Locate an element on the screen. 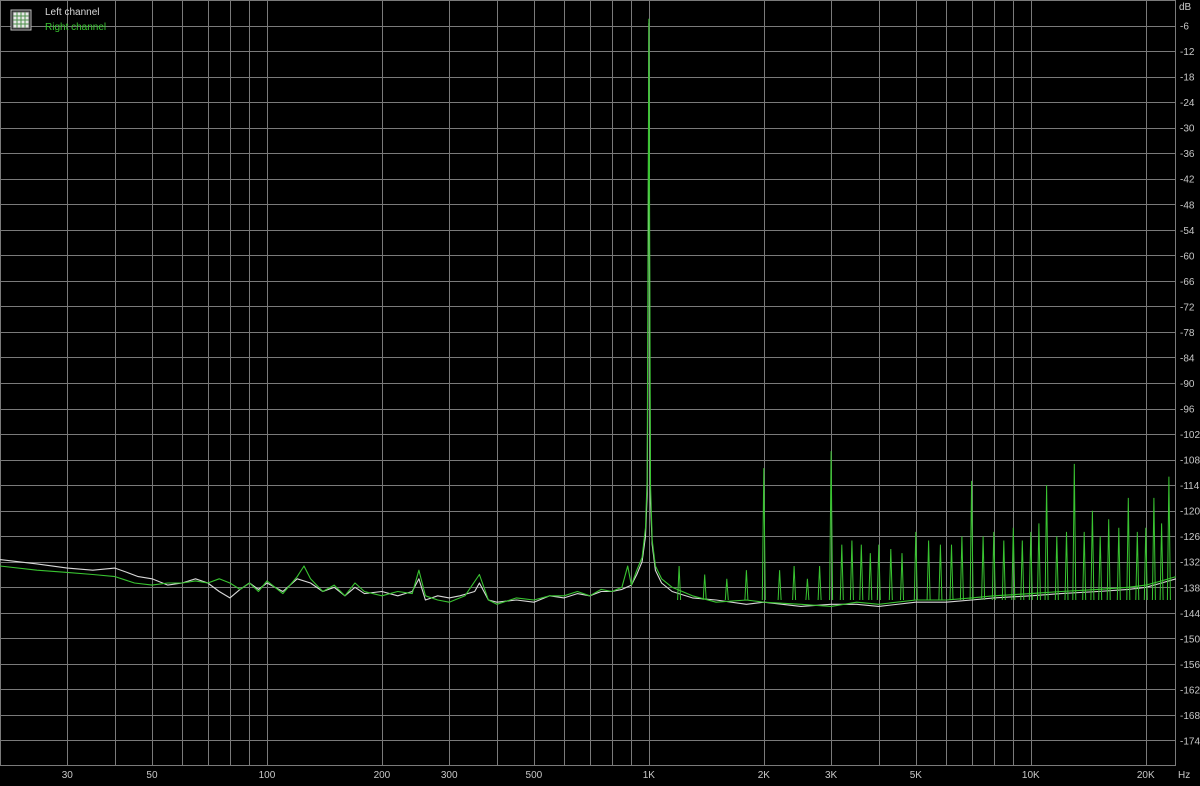 The image size is (1200, 786). x-tick-label: 50 is located at coordinates (152, 775).